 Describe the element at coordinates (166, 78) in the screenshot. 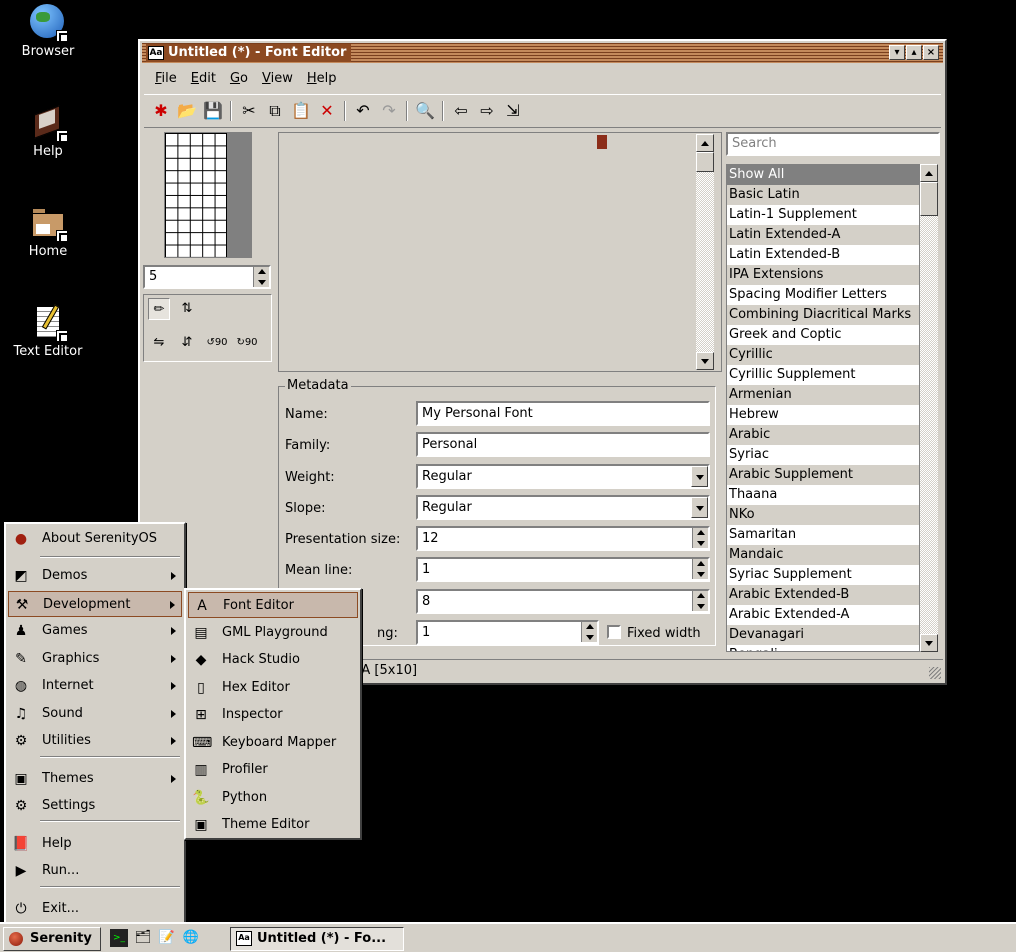

I see `menu-file: File` at that location.